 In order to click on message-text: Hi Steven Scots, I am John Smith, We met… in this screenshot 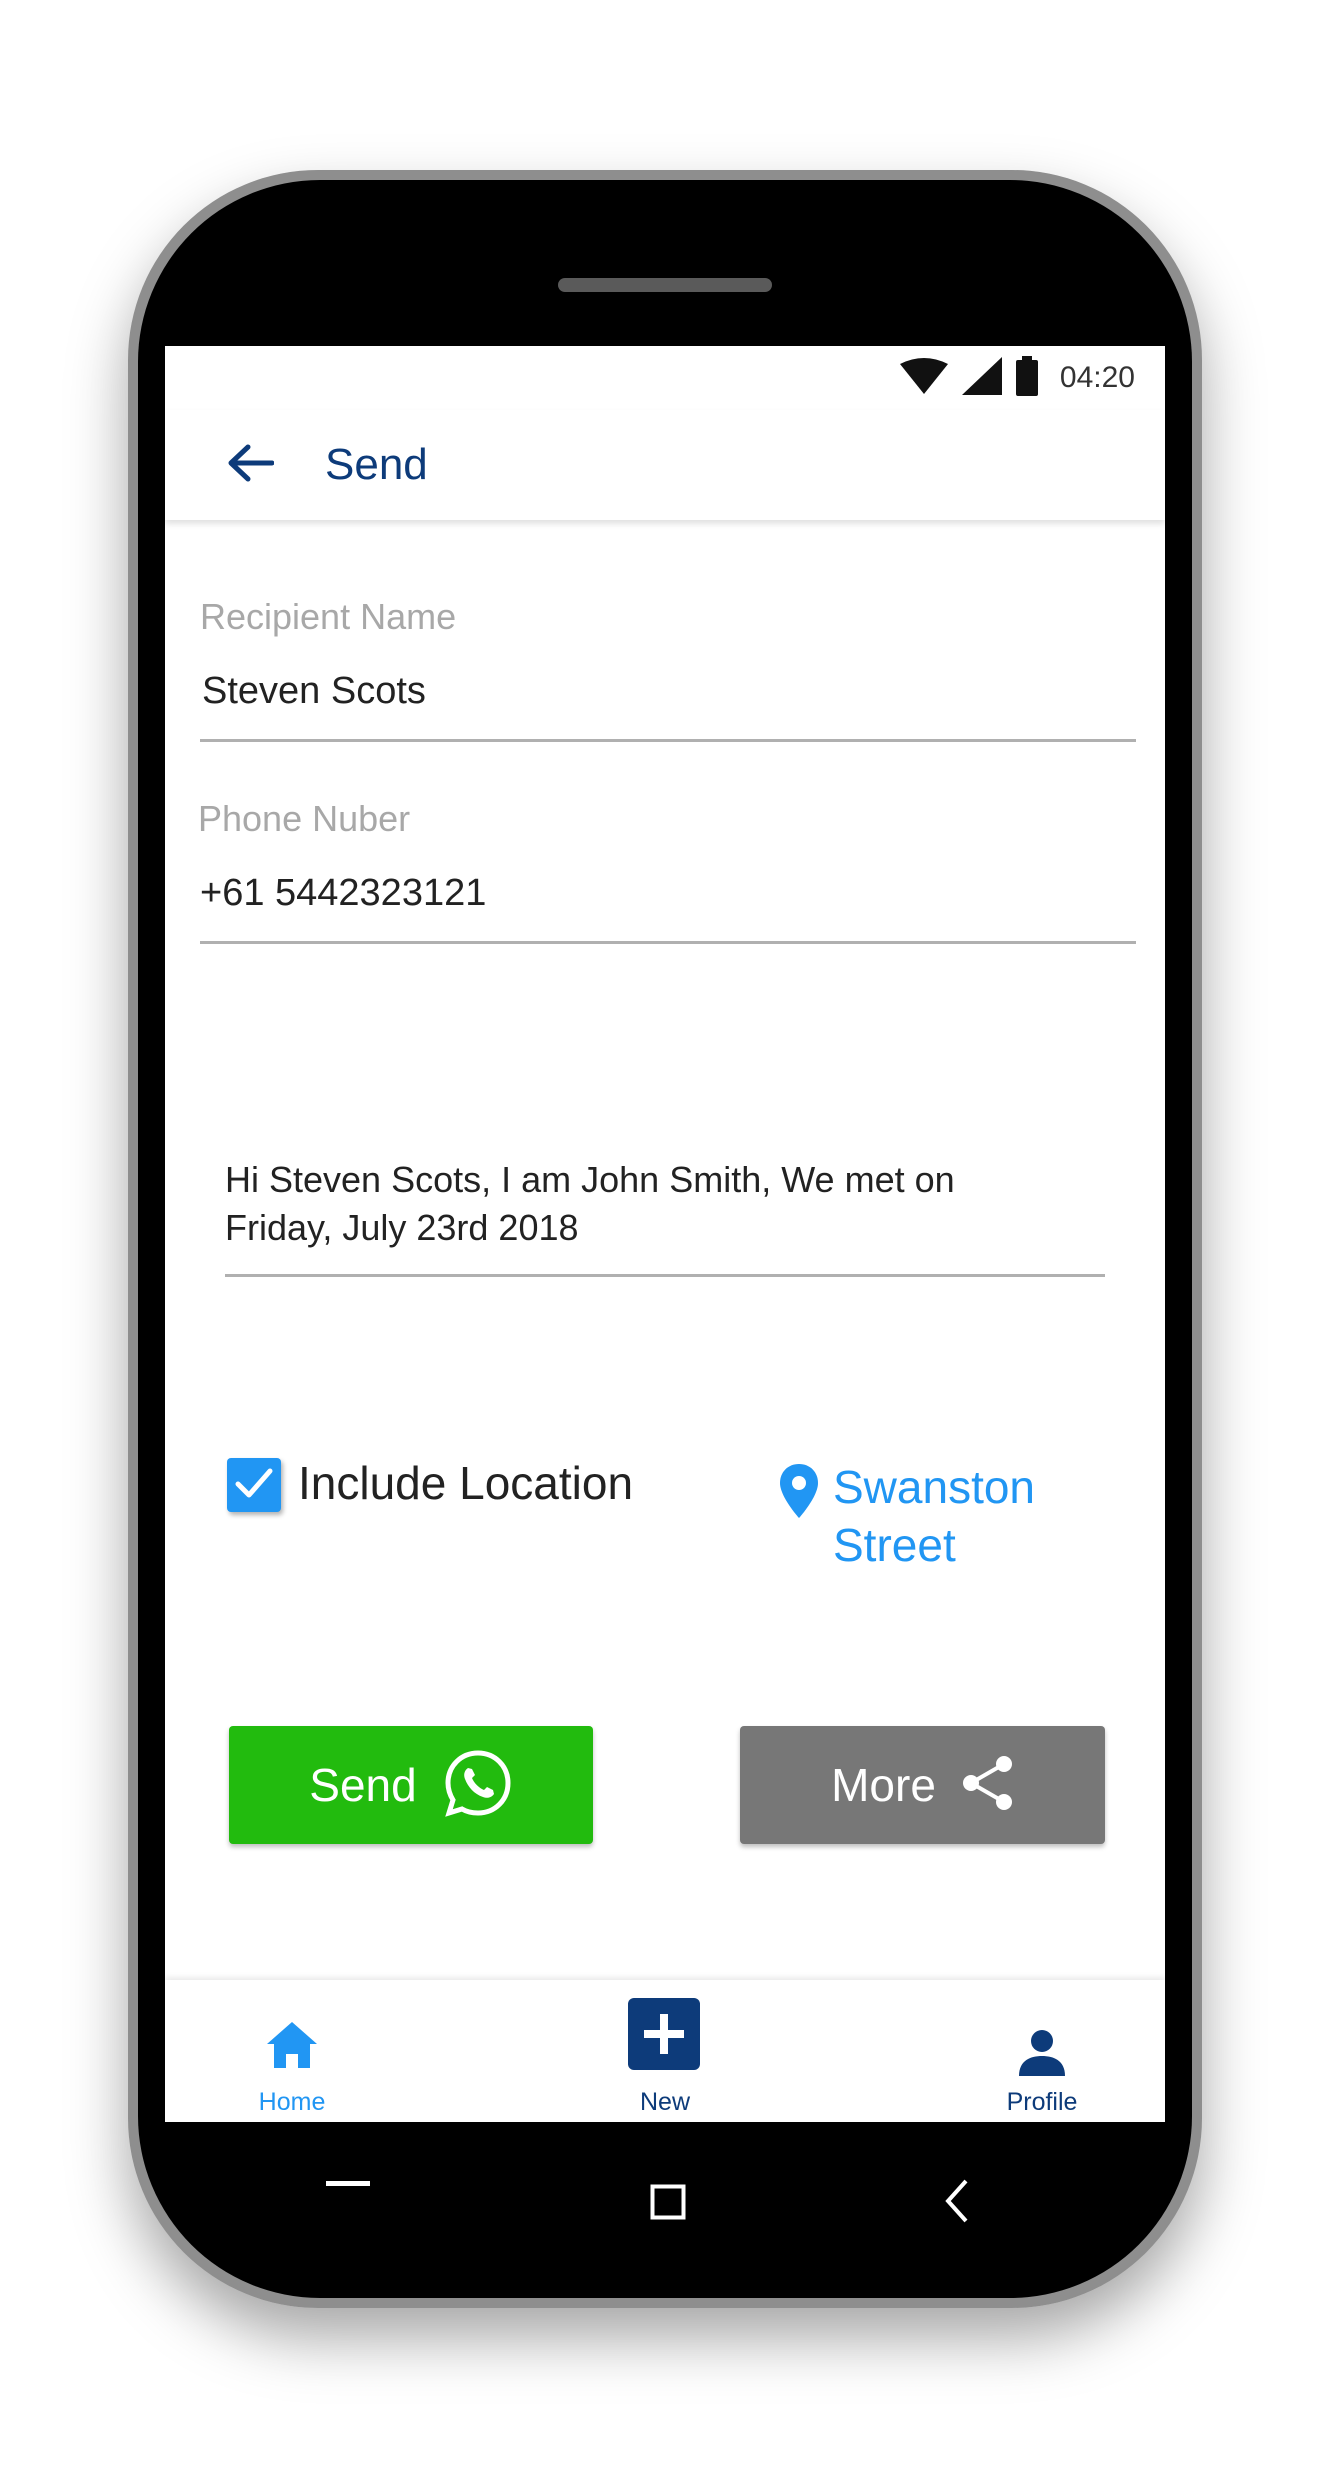, I will do `click(590, 1203)`.